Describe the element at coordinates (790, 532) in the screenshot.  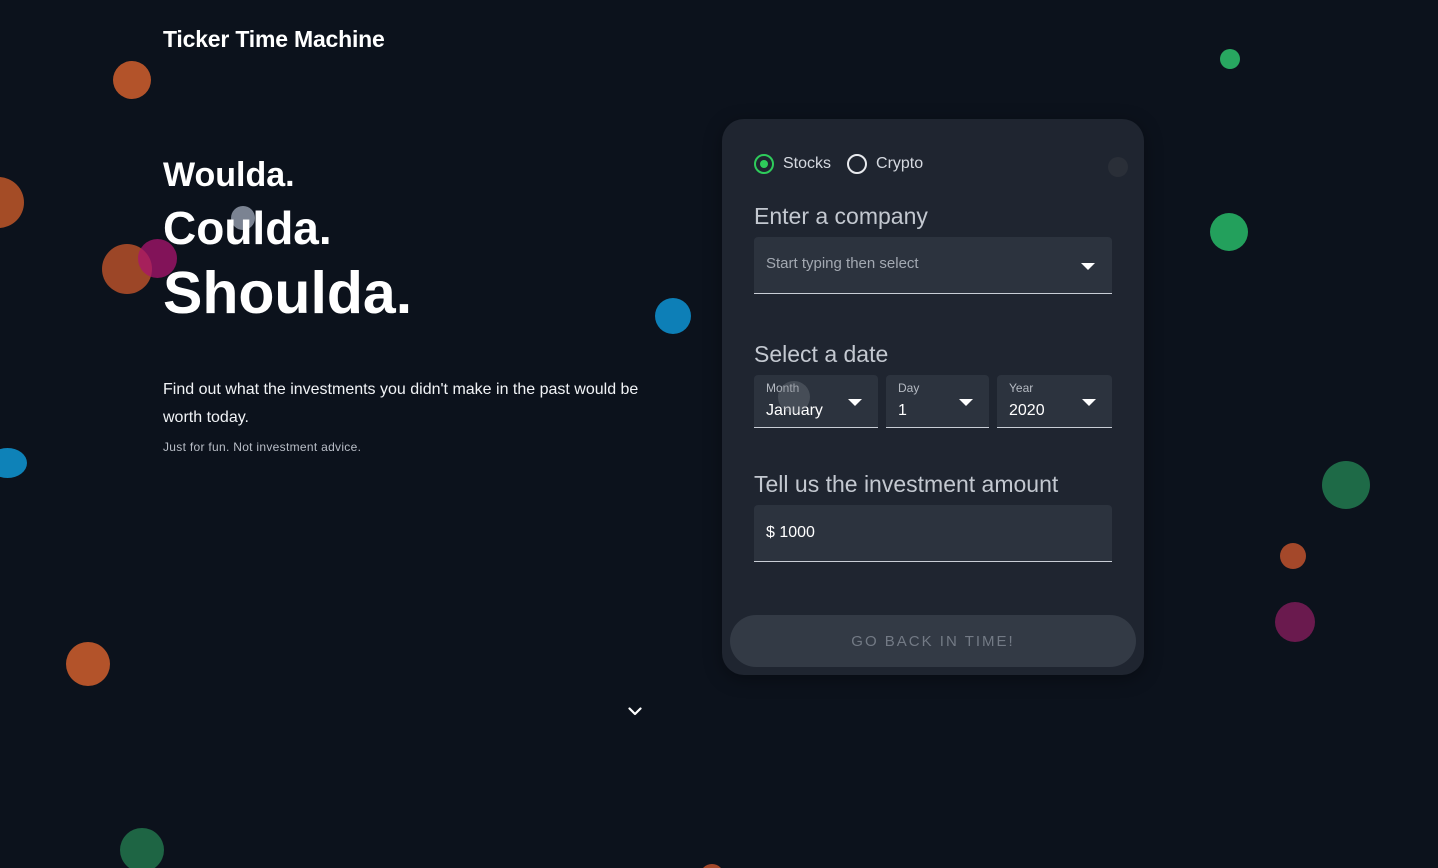
I see `amount-value: $ 1000` at that location.